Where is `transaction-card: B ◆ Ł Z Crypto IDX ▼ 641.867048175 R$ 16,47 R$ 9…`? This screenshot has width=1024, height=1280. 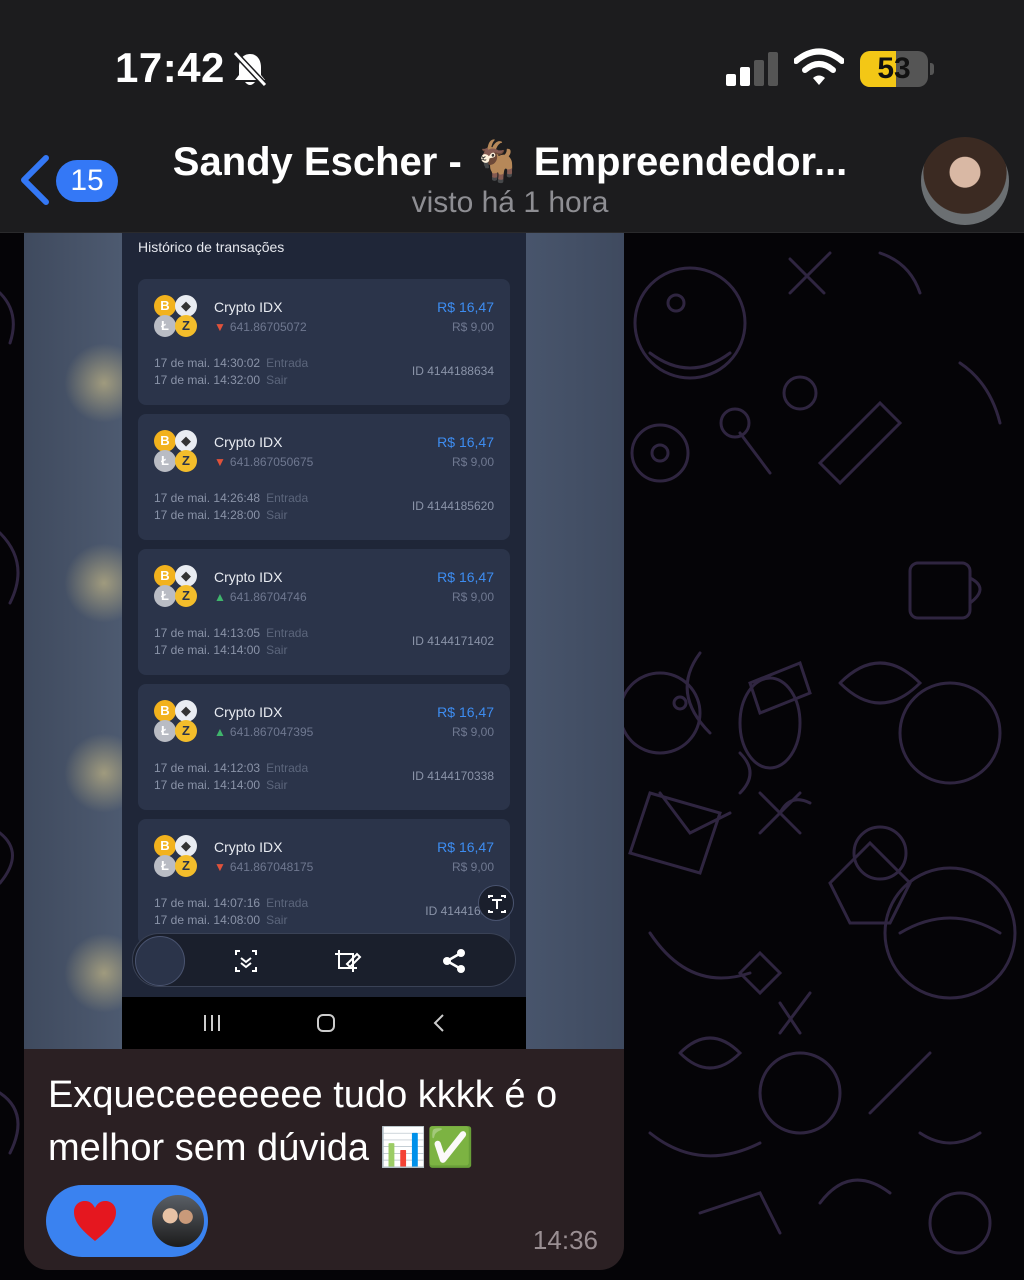 transaction-card: B ◆ Ł Z Crypto IDX ▼ 641.867048175 R$ 16,47 R$ 9… is located at coordinates (324, 882).